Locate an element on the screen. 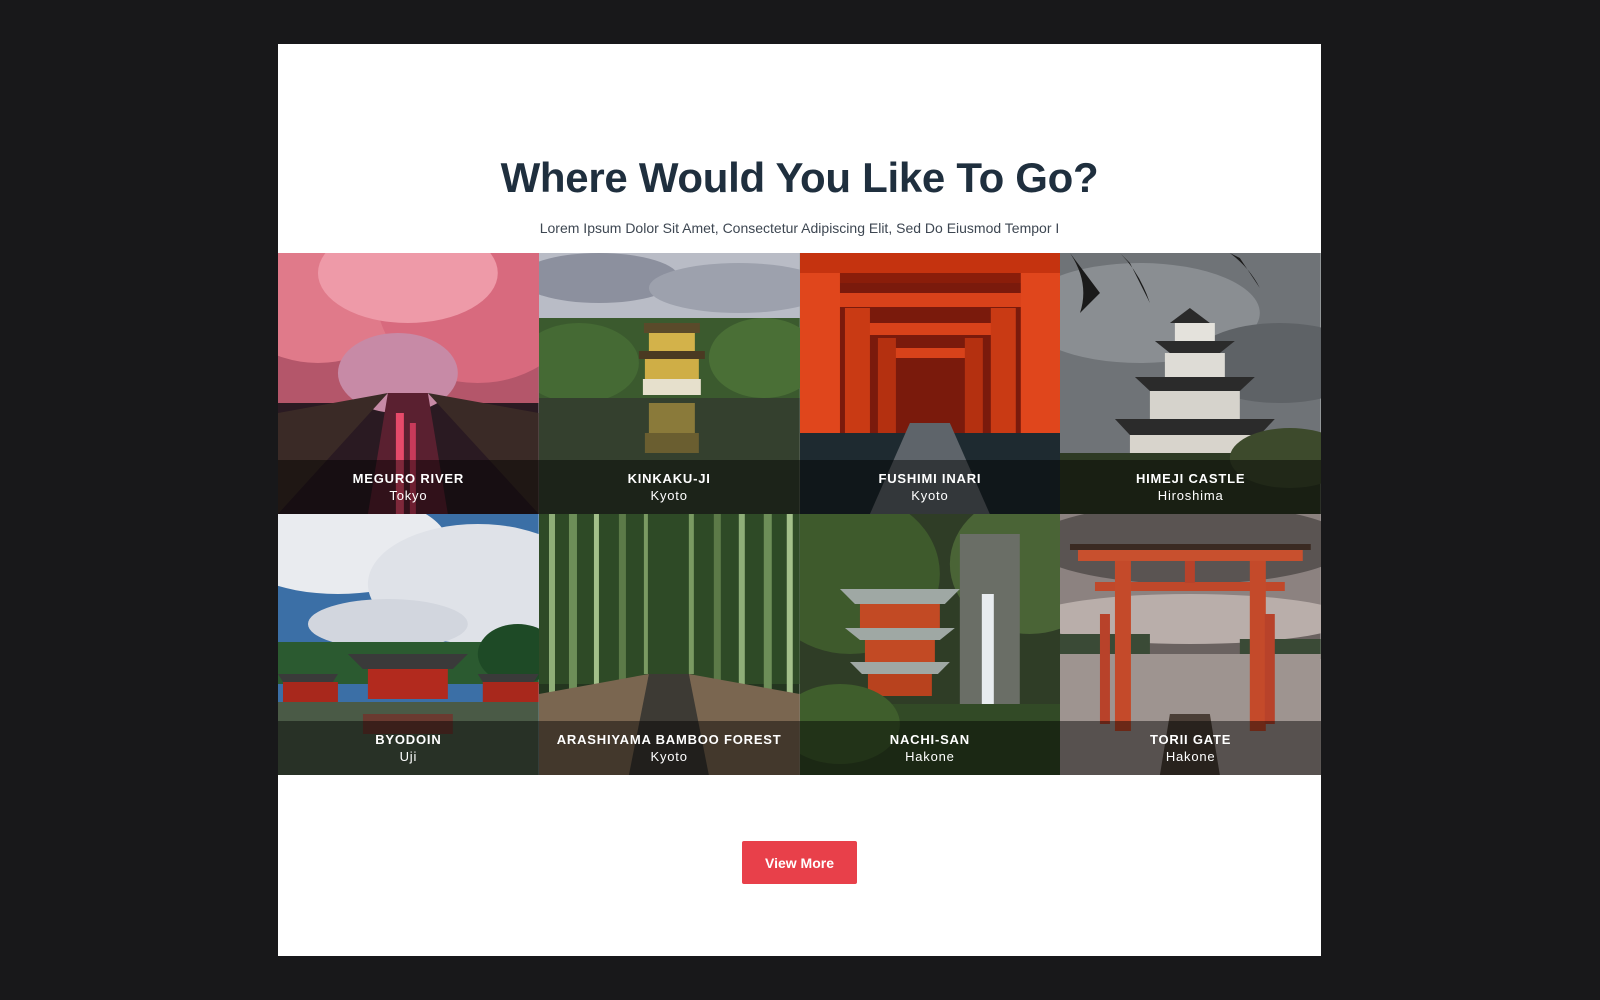 The height and width of the screenshot is (1000, 1600). destination-caption: FUSHIMI INARI Kyoto is located at coordinates (930, 487).